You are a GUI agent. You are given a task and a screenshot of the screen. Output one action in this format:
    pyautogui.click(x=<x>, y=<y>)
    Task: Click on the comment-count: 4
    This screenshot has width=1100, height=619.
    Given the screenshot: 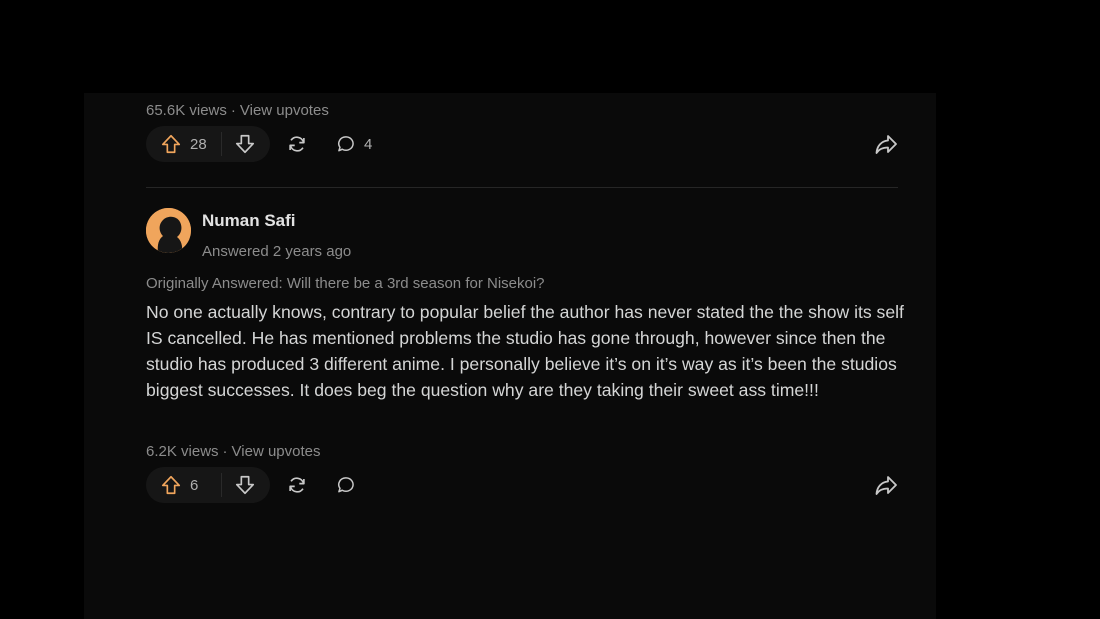 What is the action you would take?
    pyautogui.click(x=368, y=144)
    